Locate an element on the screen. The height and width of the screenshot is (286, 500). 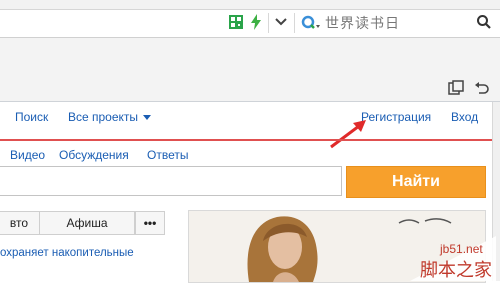
search-engine-icon is located at coordinates (311, 23).